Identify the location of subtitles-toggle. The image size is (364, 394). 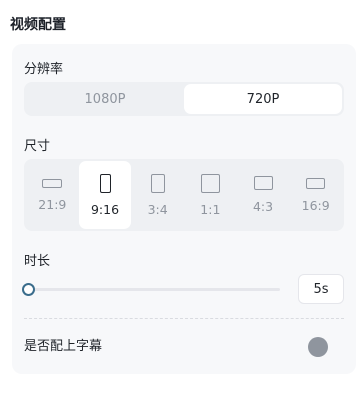
(318, 347).